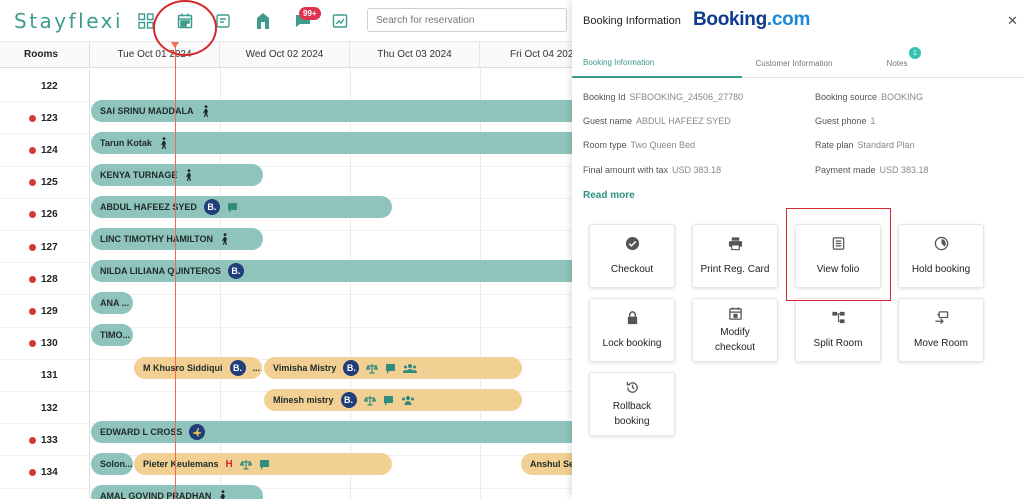 The width and height of the screenshot is (1024, 499). What do you see at coordinates (941, 343) in the screenshot?
I see `move-room-label: Move Room` at bounding box center [941, 343].